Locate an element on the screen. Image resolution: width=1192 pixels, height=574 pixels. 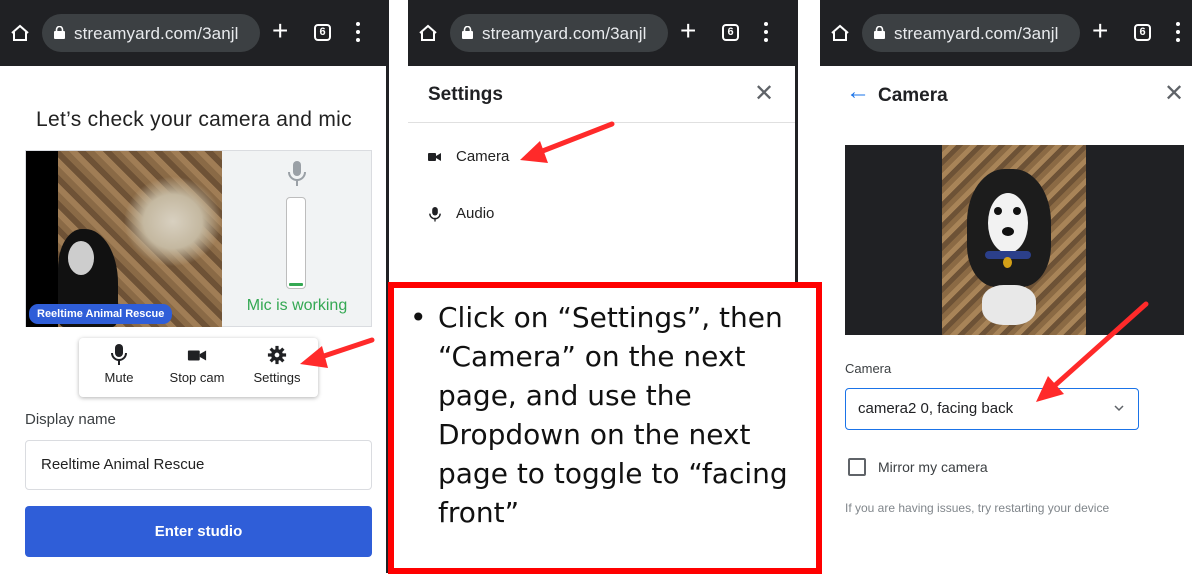
settings-button: Settings is located at coordinates (277, 364).